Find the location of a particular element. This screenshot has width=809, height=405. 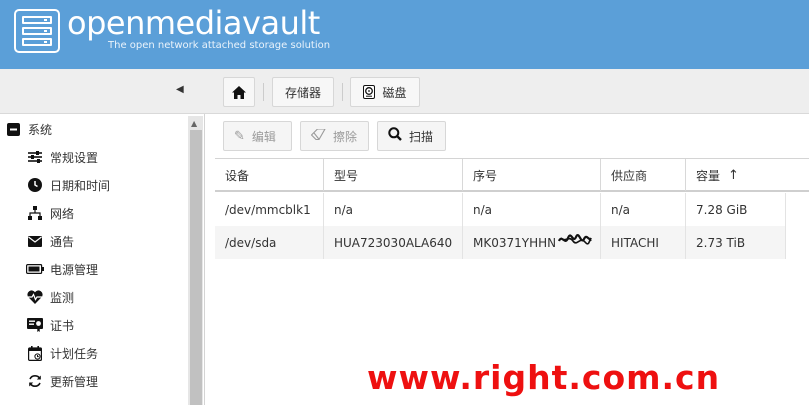

edit-button-label: 编辑 is located at coordinates (263, 136).